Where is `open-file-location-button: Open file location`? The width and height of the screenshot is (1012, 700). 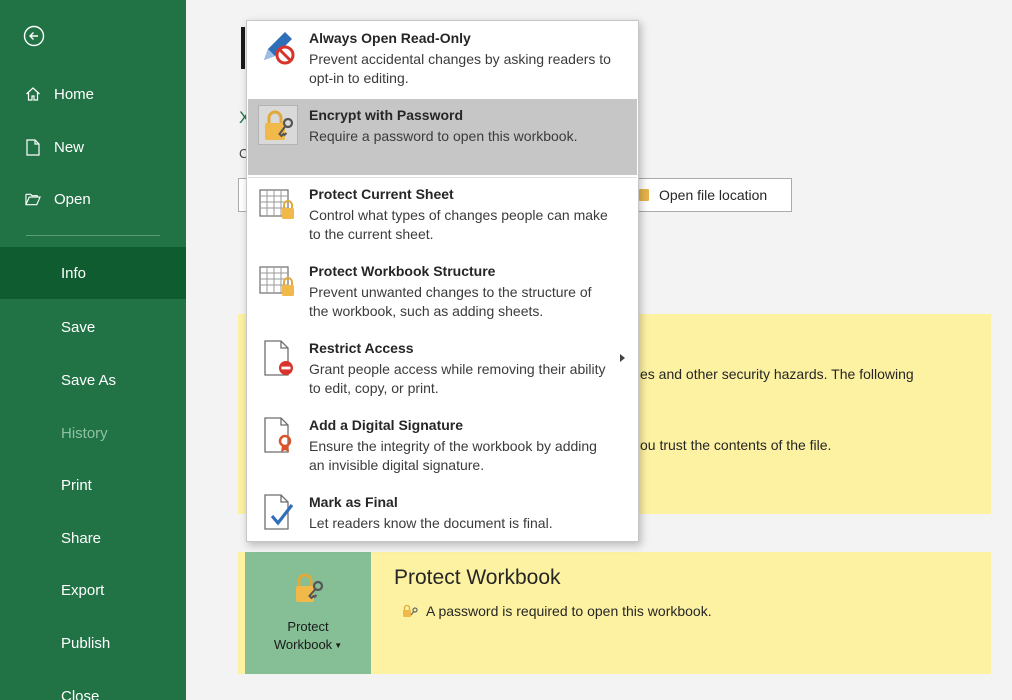 open-file-location-button: Open file location is located at coordinates (709, 195).